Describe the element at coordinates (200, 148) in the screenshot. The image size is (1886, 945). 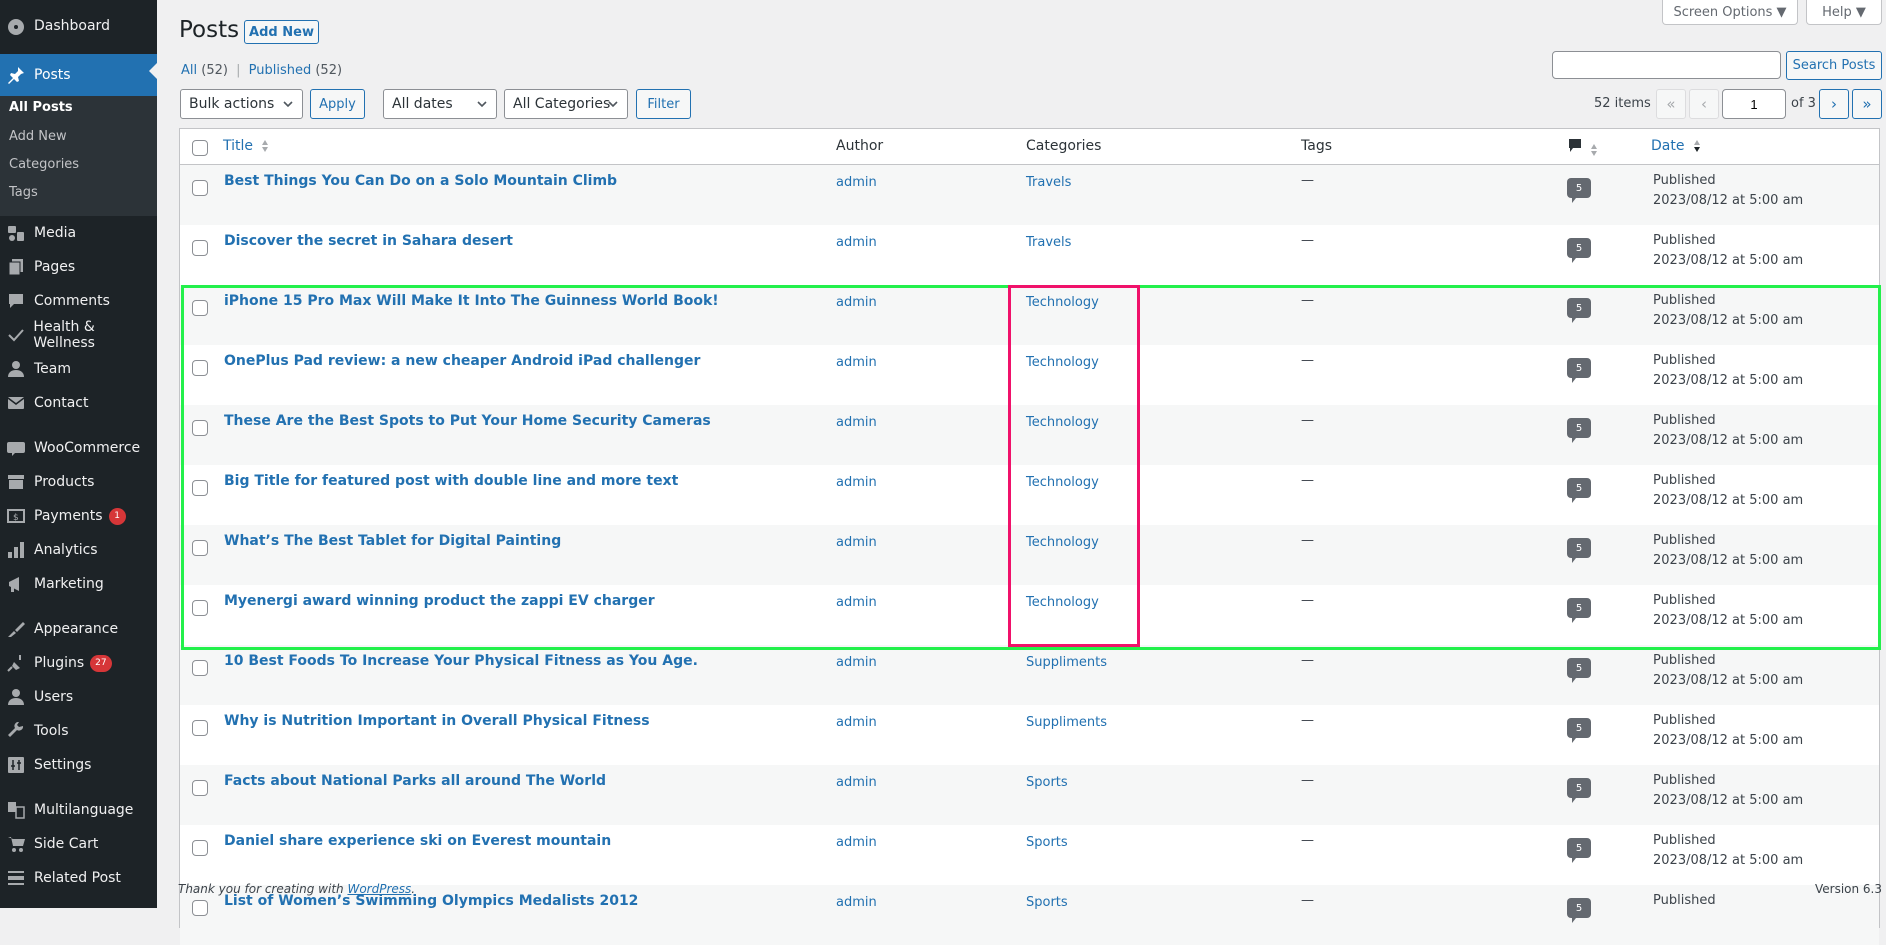
I see `select-all-checkbox` at that location.